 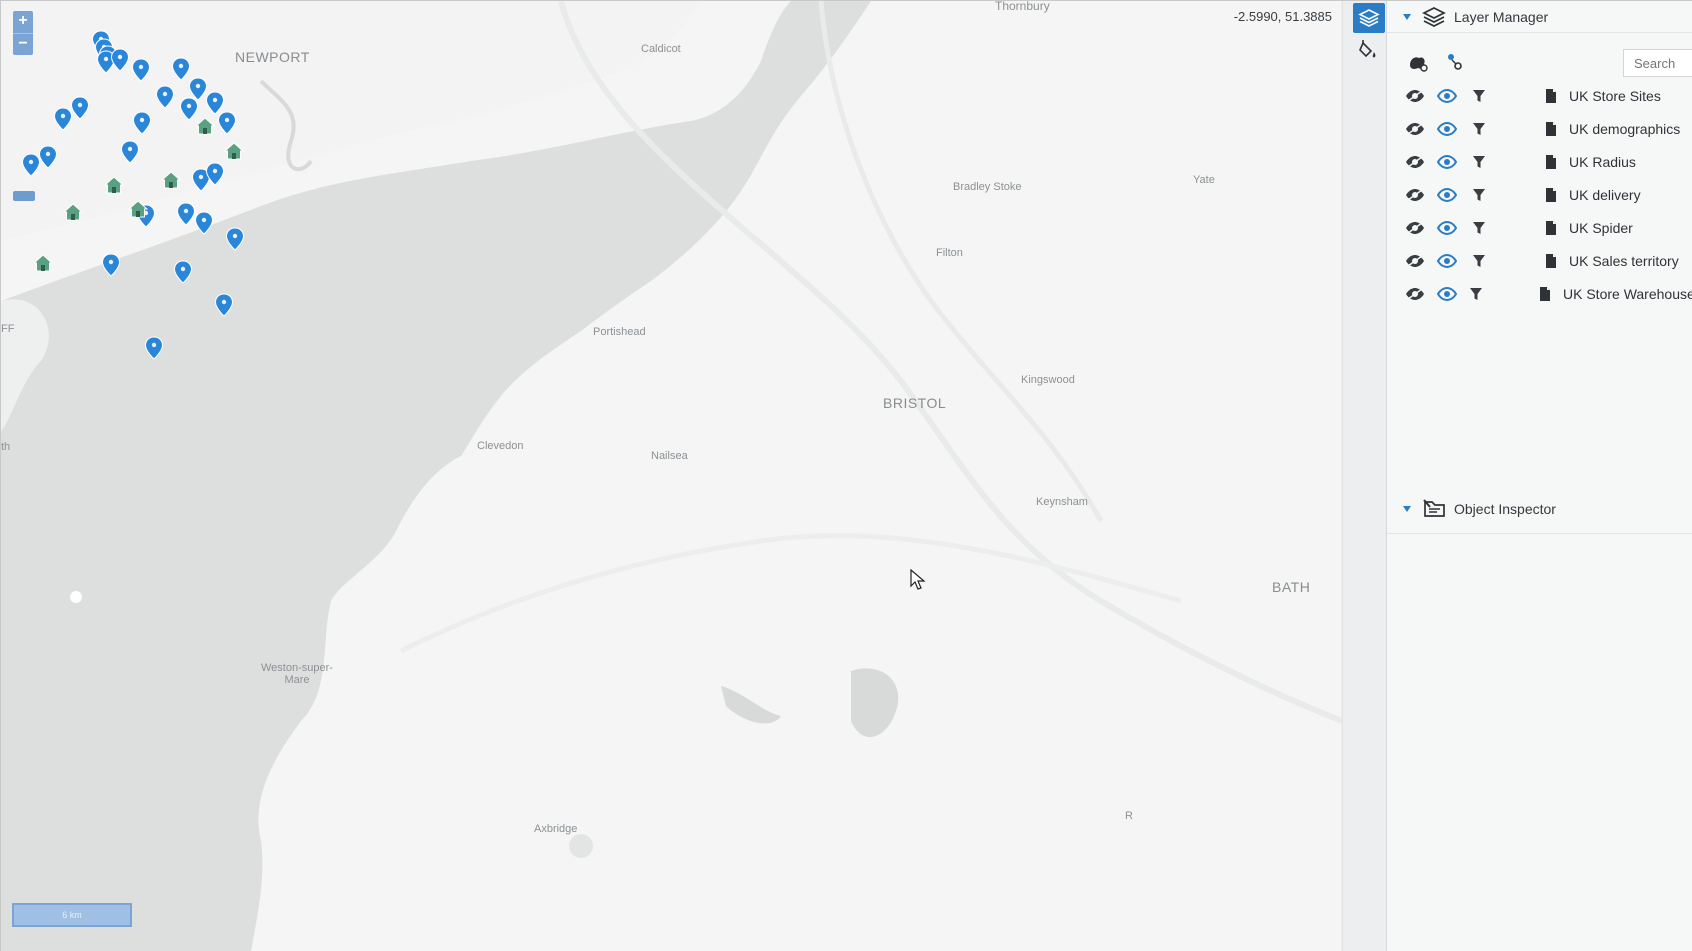 What do you see at coordinates (1601, 228) in the screenshot?
I see `layer-name: UK Spider` at bounding box center [1601, 228].